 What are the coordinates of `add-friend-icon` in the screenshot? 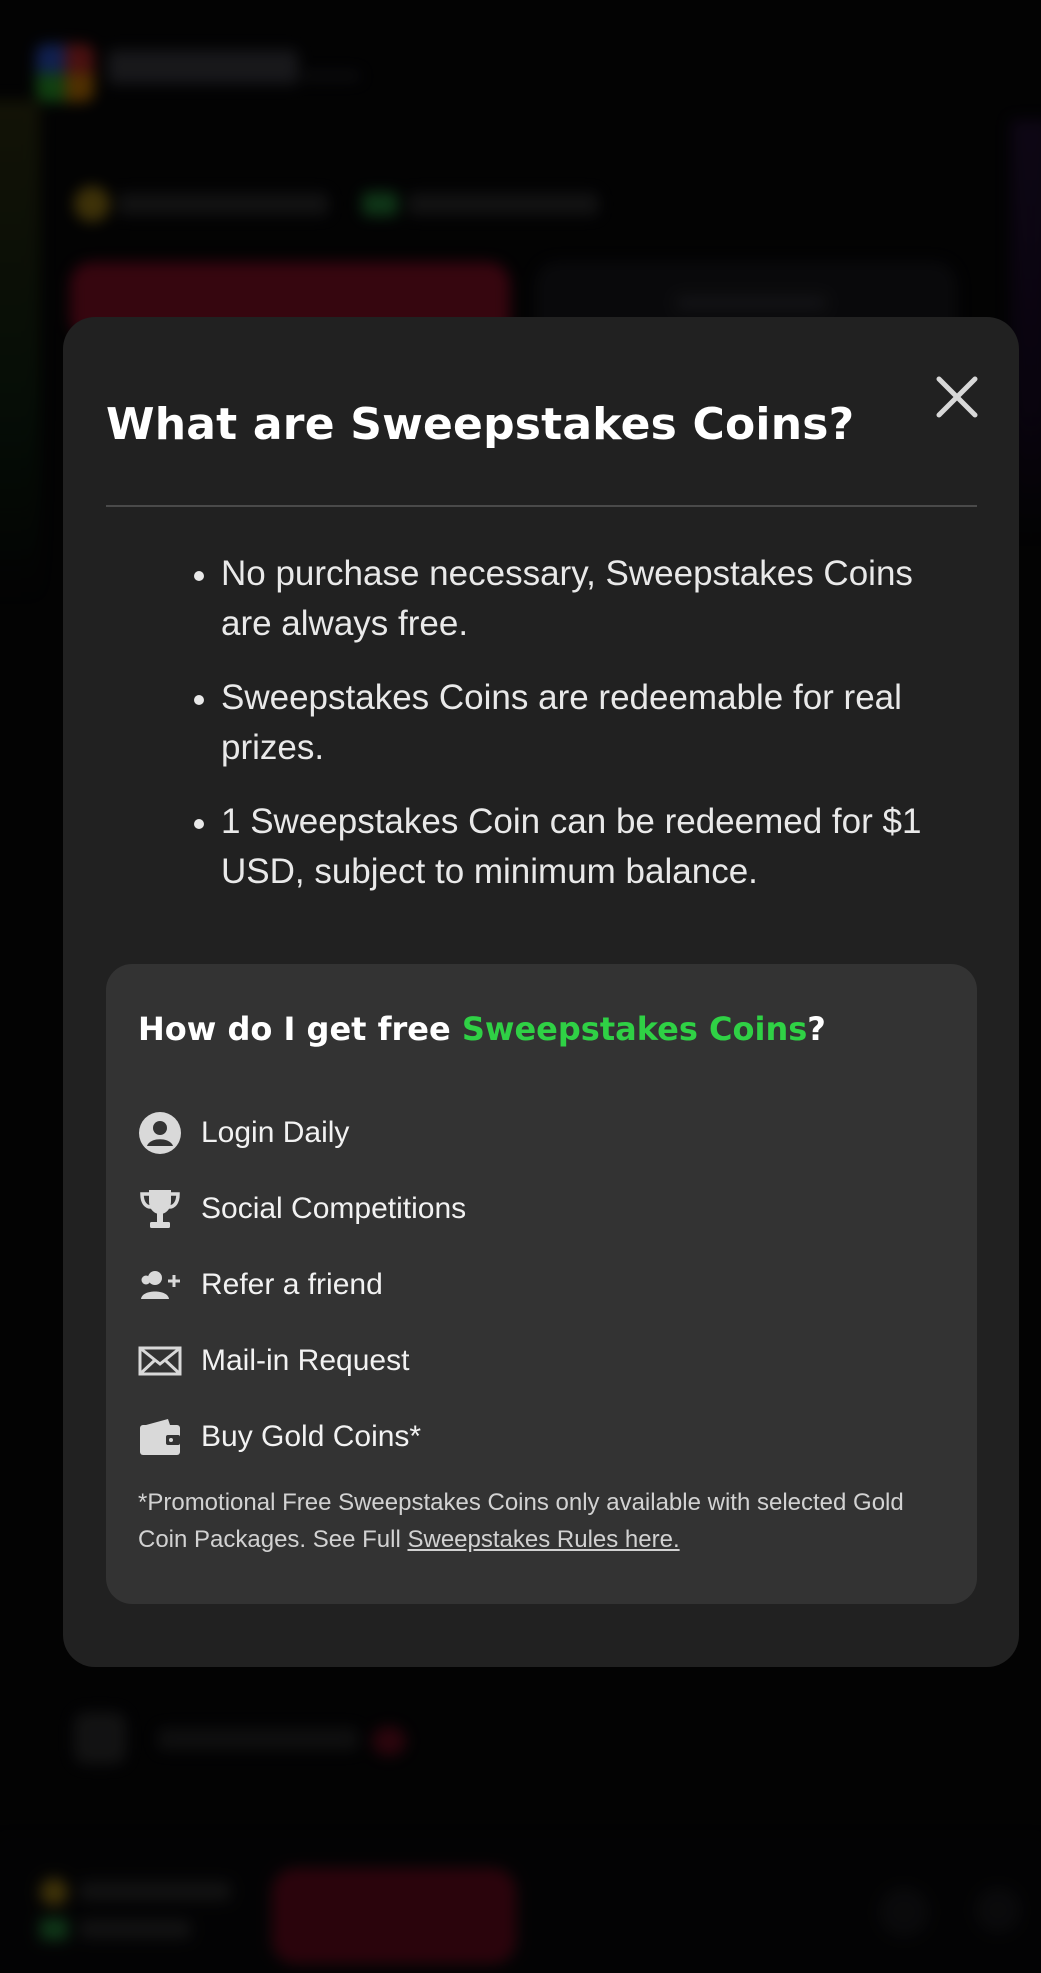 It's located at (160, 1285).